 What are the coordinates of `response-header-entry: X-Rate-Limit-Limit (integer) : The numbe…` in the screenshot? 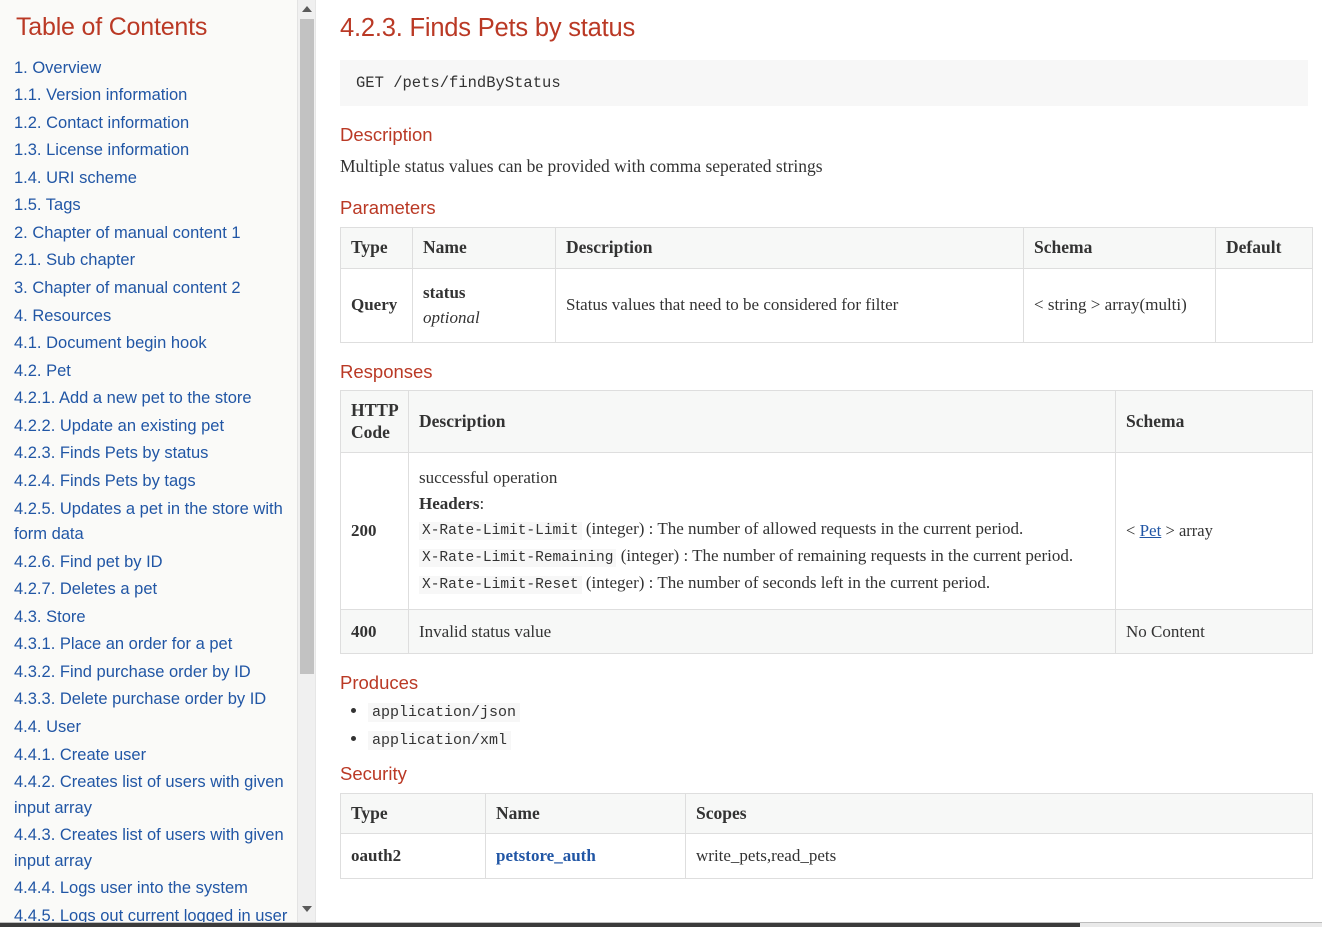 It's located at (762, 529).